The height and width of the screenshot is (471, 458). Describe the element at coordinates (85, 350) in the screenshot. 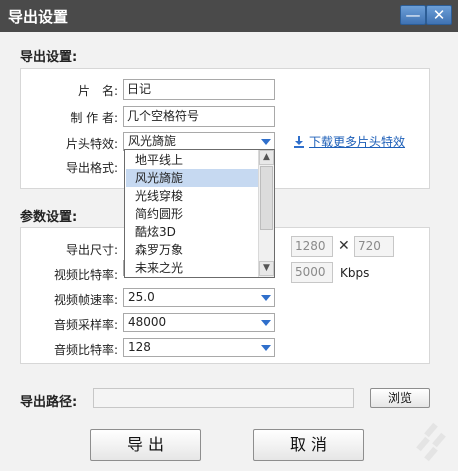

I see `audio-bitrate-label: 音频比特率:` at that location.